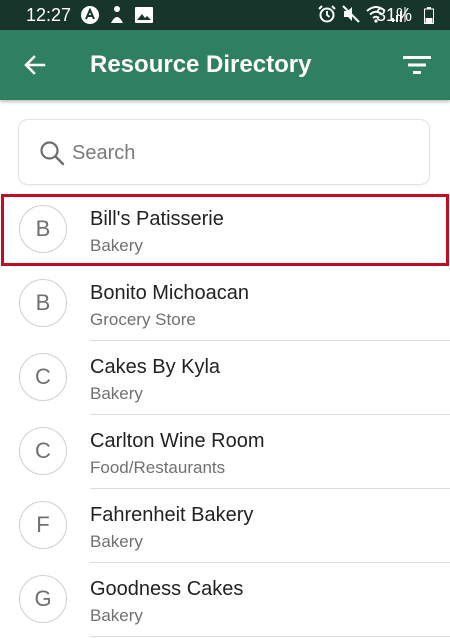 The height and width of the screenshot is (638, 450). I want to click on search-box, so click(224, 152).